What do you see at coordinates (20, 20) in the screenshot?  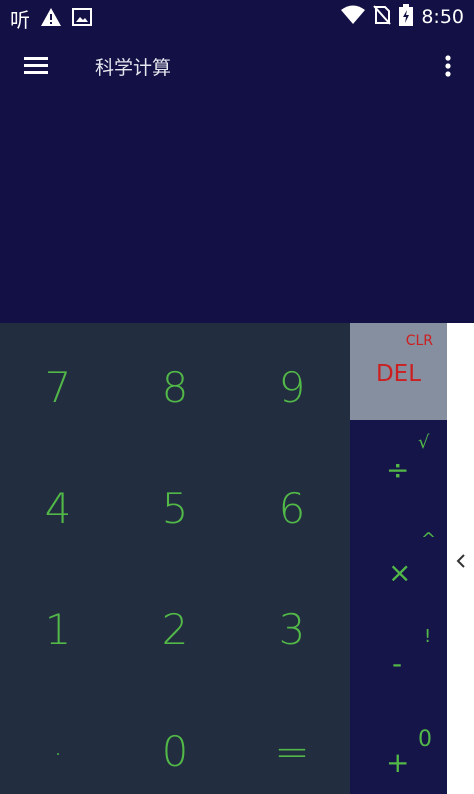 I see `app-notification-glyph: 听` at bounding box center [20, 20].